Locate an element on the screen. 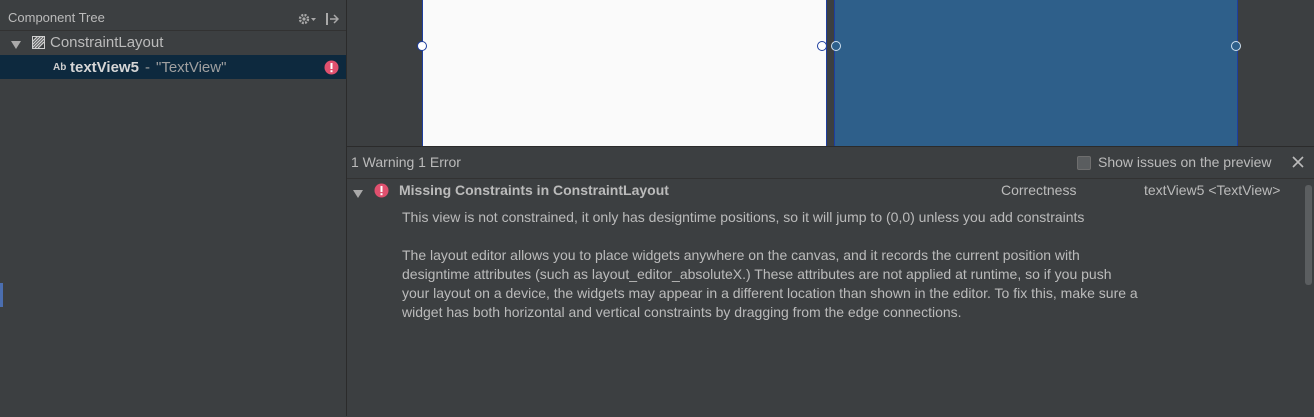  tree-item-textview5: Ab textView5 - "TextView" is located at coordinates (173, 67).